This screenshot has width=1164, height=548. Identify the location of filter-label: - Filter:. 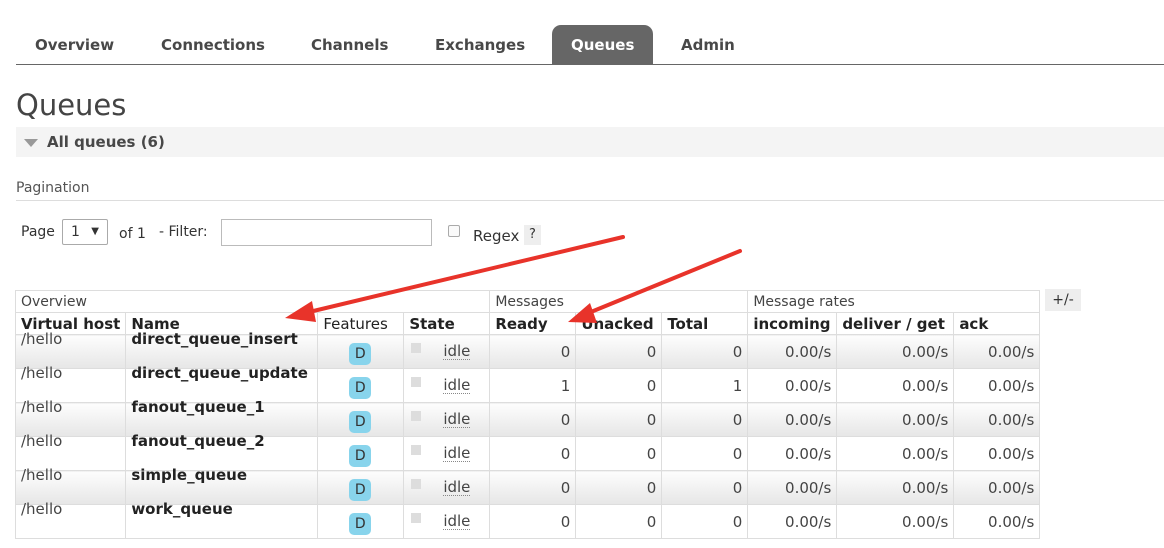
(183, 232).